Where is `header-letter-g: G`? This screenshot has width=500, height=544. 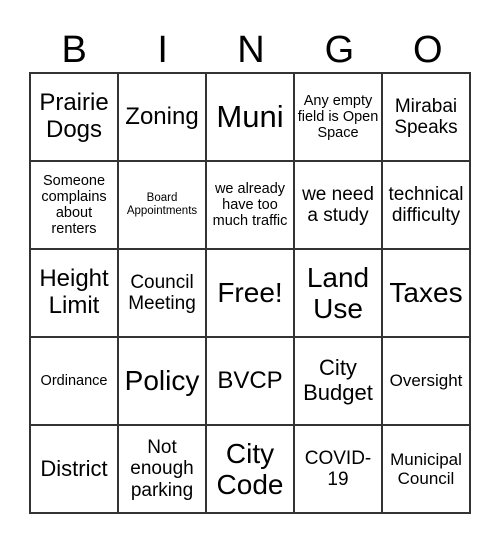
header-letter-g: G is located at coordinates (339, 50).